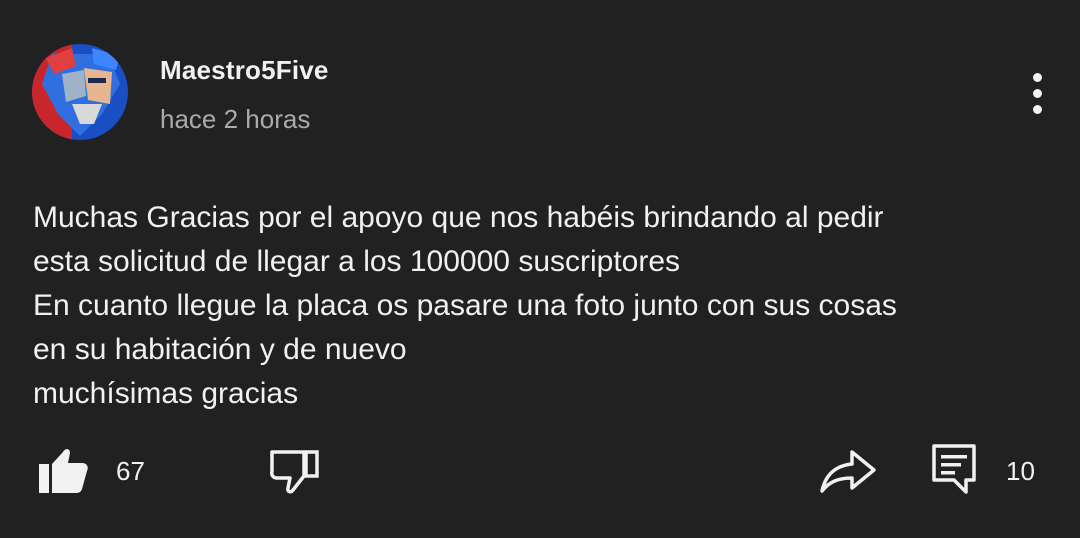  Describe the element at coordinates (220, 349) in the screenshot. I see `comment-line: en su habitación y de nuevo` at that location.